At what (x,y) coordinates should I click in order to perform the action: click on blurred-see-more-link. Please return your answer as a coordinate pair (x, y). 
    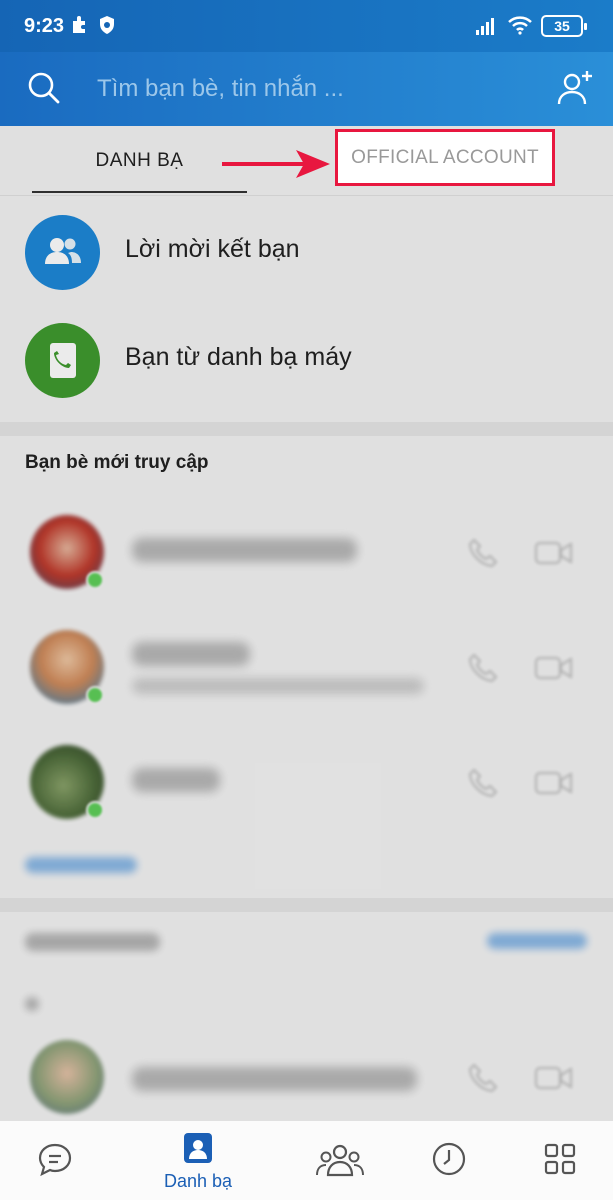
    Looking at the image, I should click on (81, 865).